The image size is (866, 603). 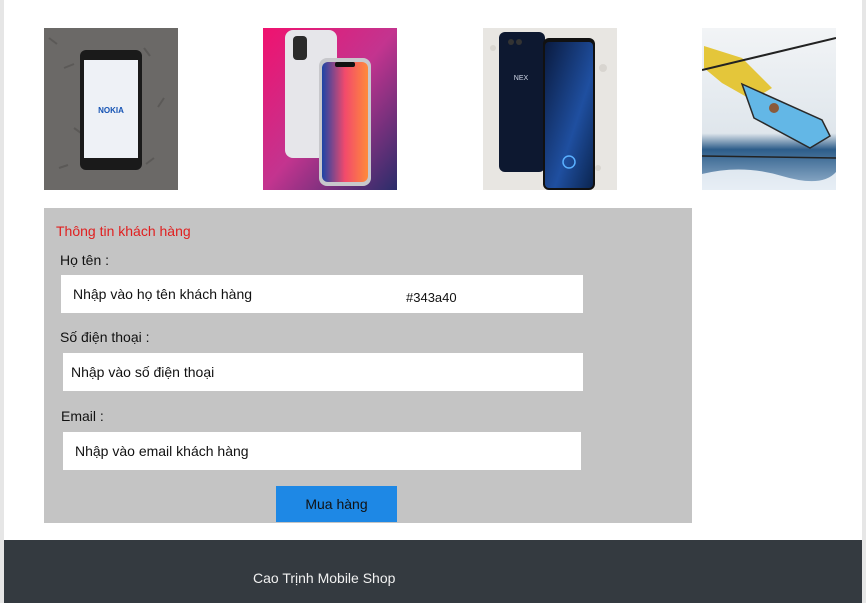 I want to click on name-label: Họ tên :, so click(x=85, y=260).